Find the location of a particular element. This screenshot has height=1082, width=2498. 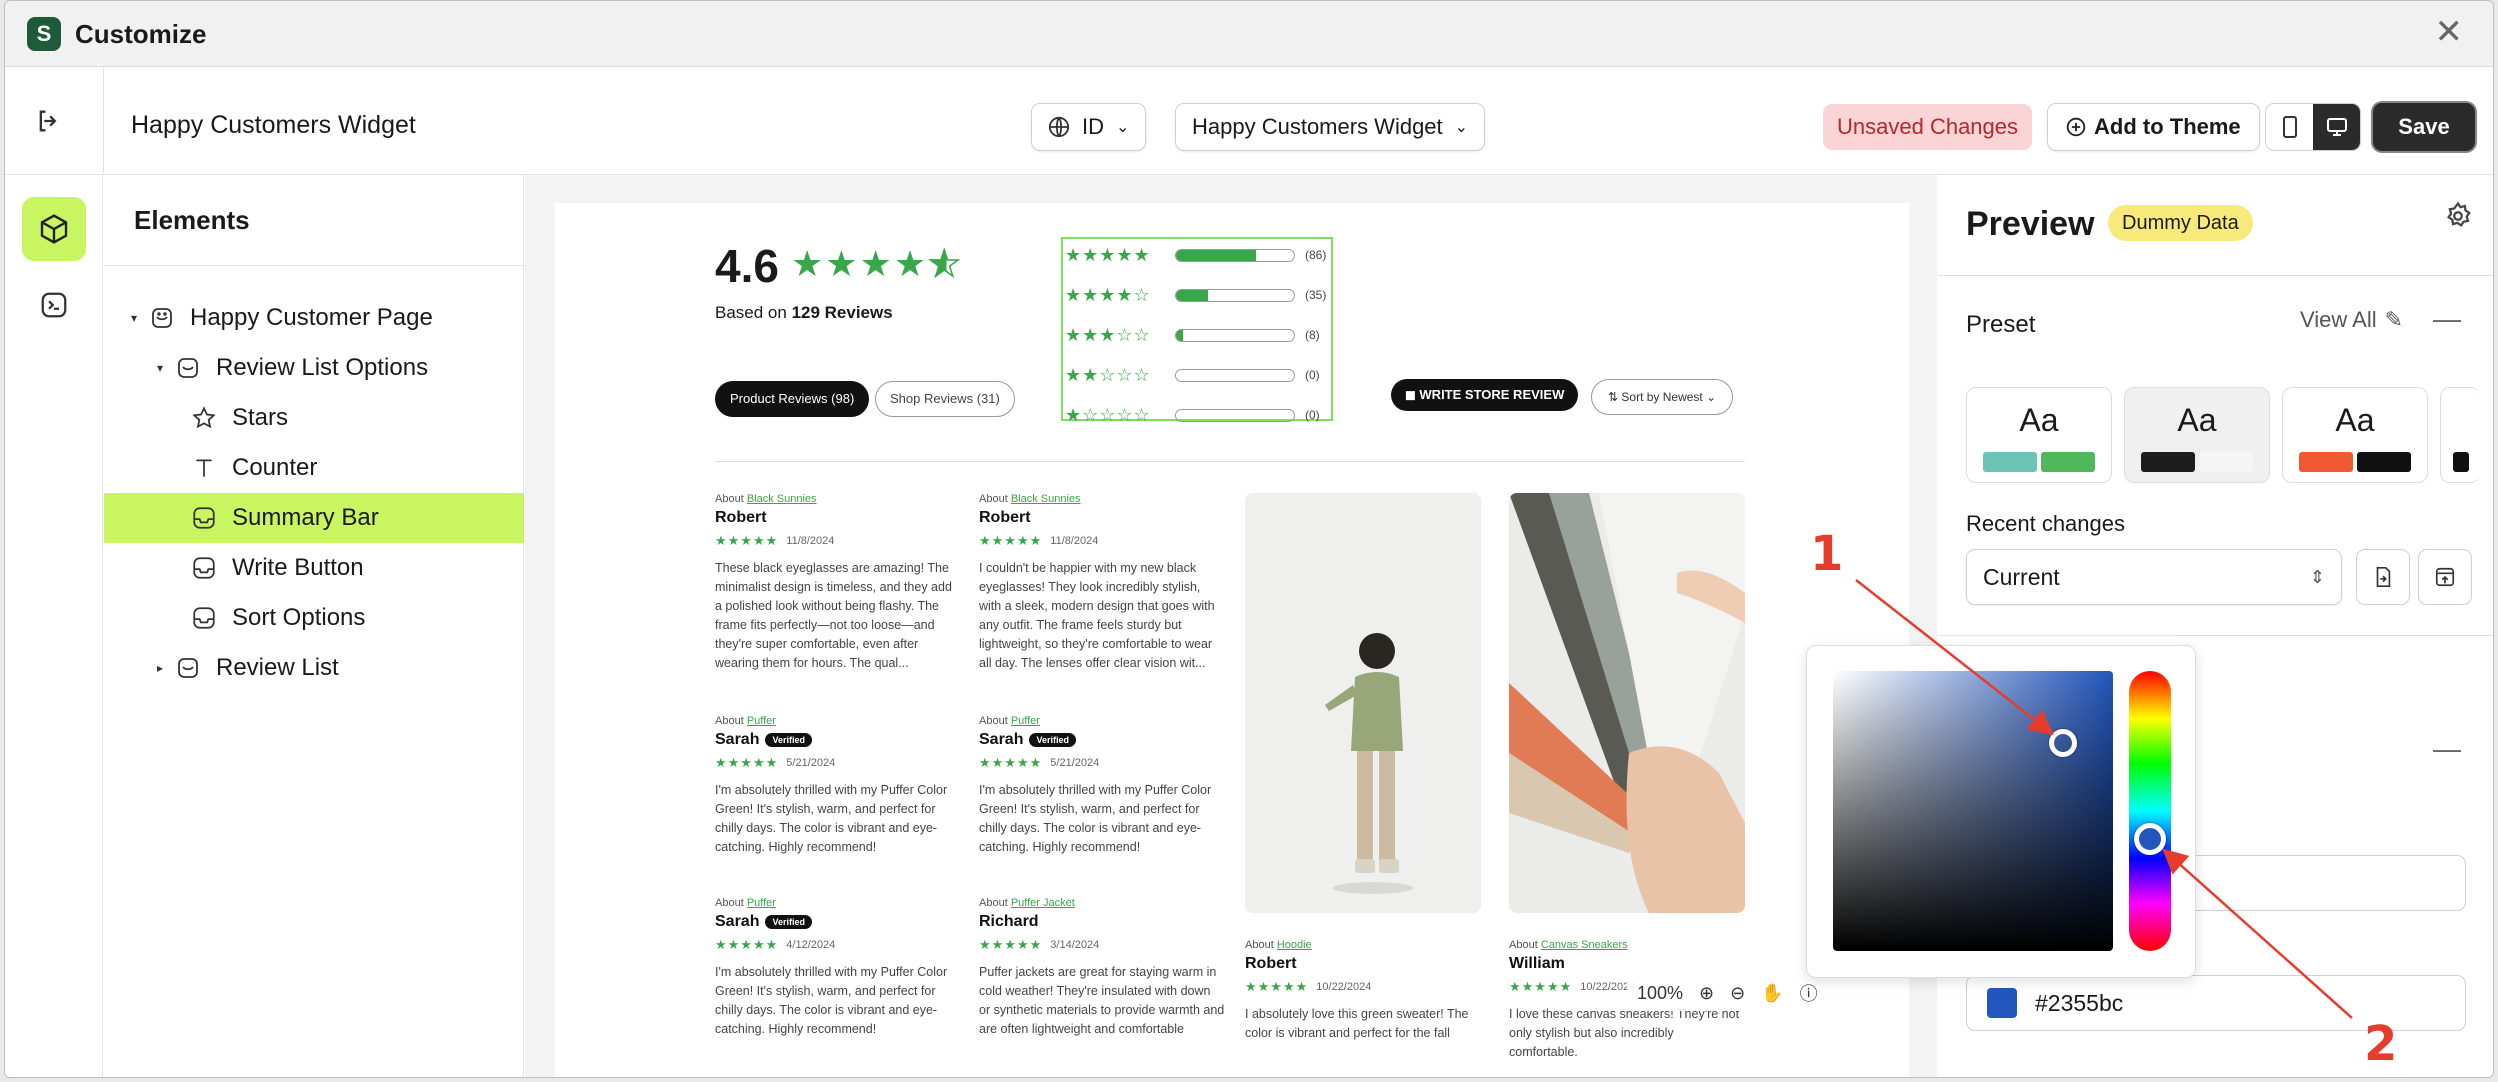

widget-select: Happy Customers Widget ⌄ is located at coordinates (1330, 127).